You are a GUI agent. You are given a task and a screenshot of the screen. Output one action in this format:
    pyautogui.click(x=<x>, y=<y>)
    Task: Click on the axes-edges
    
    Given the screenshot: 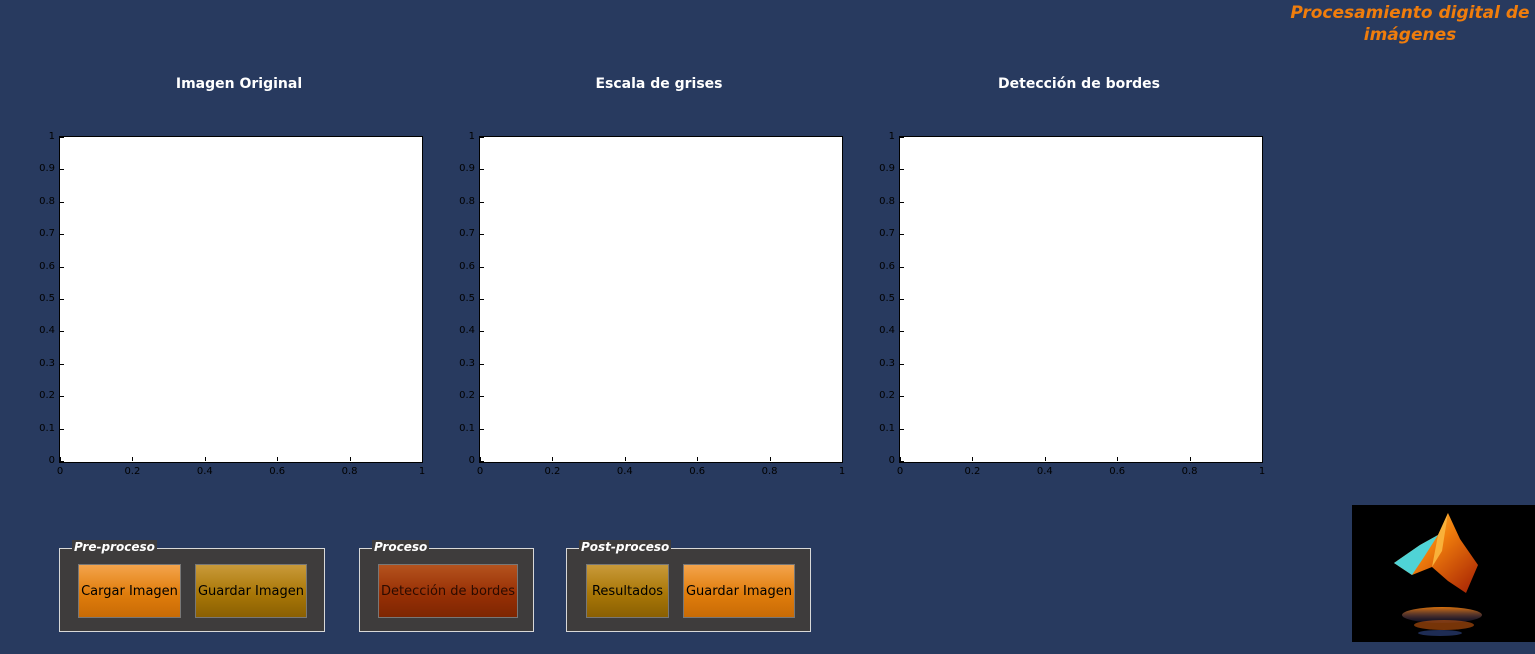 What is the action you would take?
    pyautogui.click(x=1081, y=299)
    